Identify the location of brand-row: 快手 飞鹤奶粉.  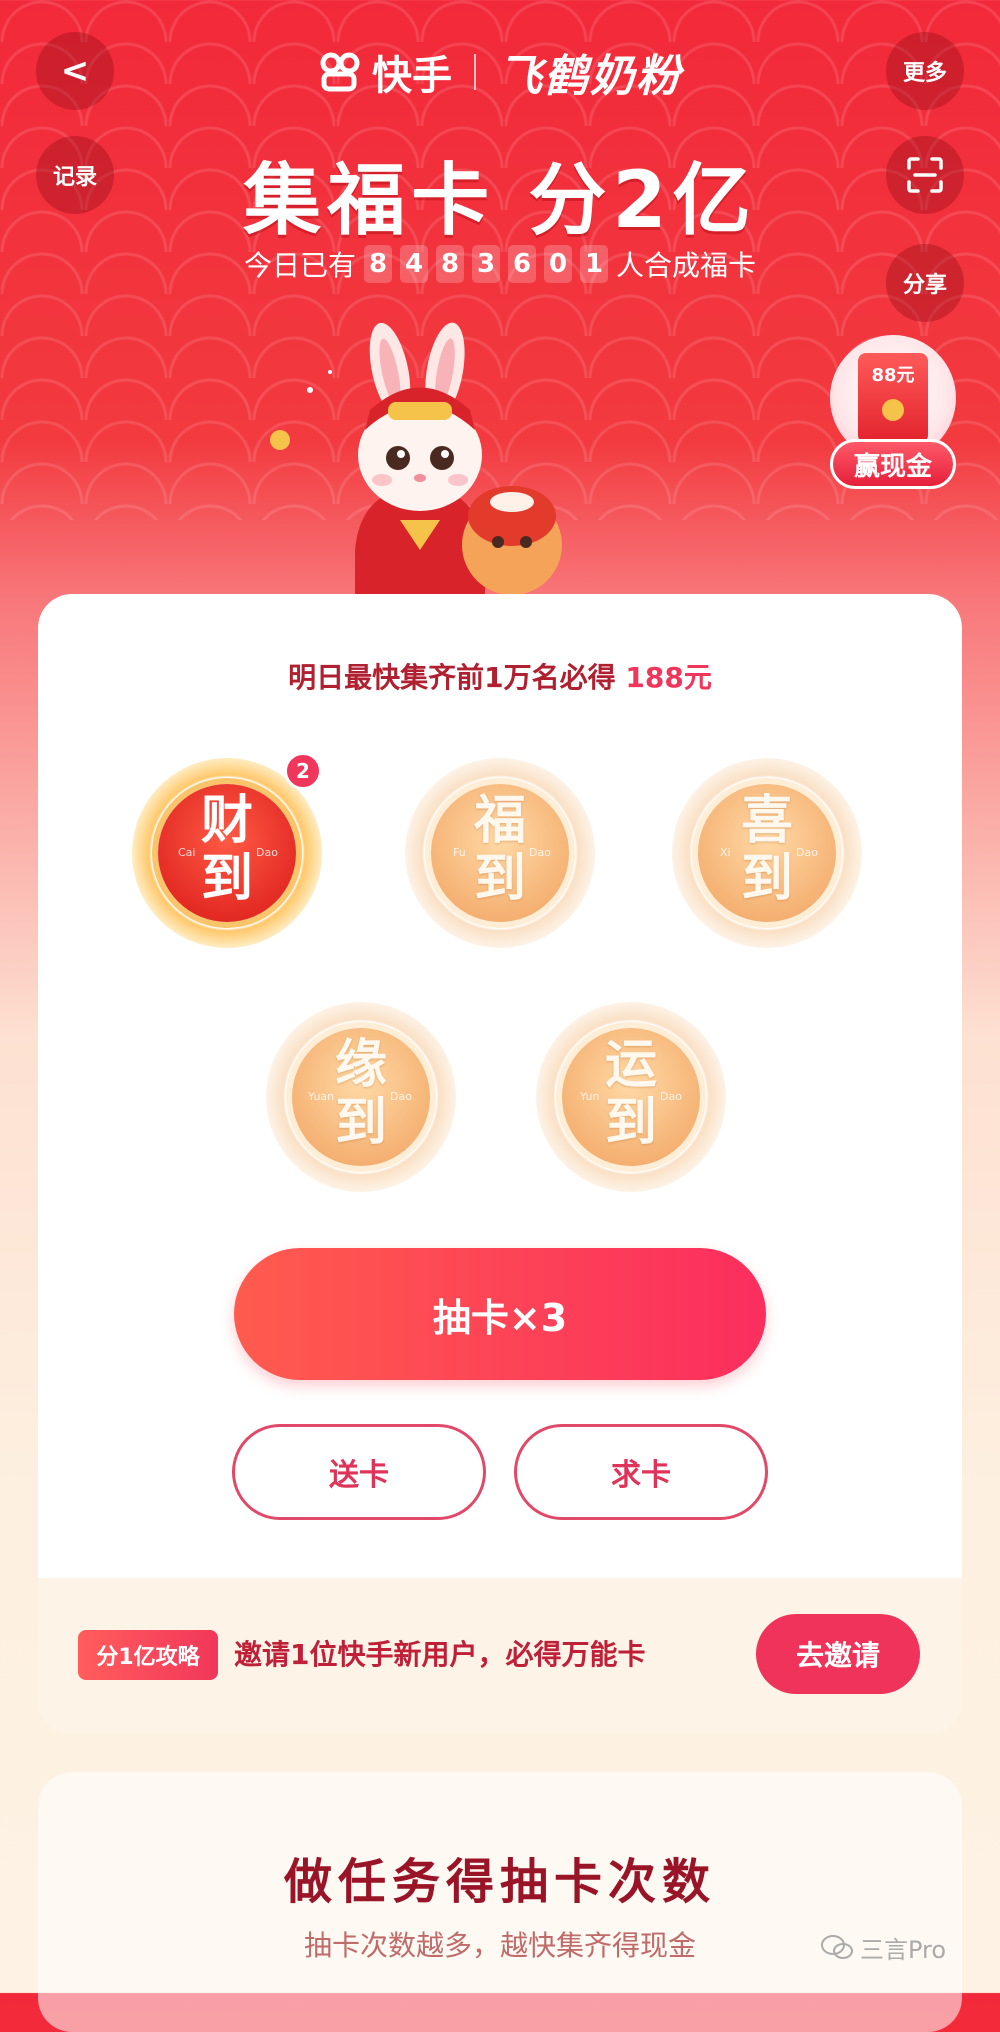
(500, 72).